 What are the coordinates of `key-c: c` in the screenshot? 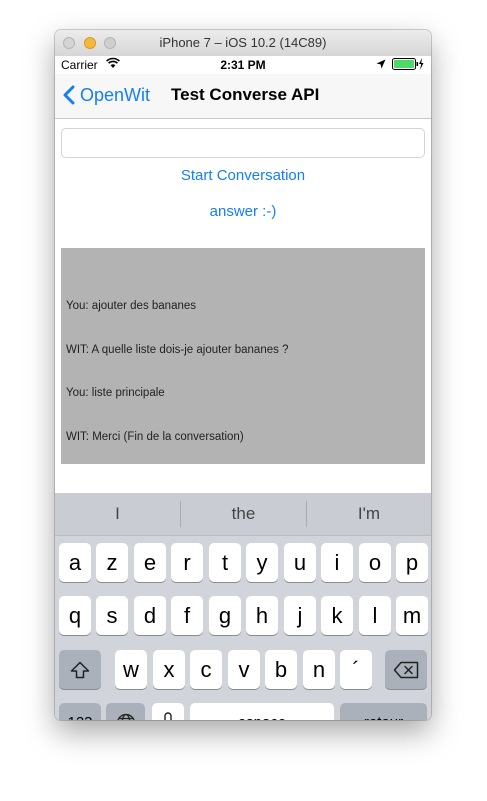 It's located at (206, 669).